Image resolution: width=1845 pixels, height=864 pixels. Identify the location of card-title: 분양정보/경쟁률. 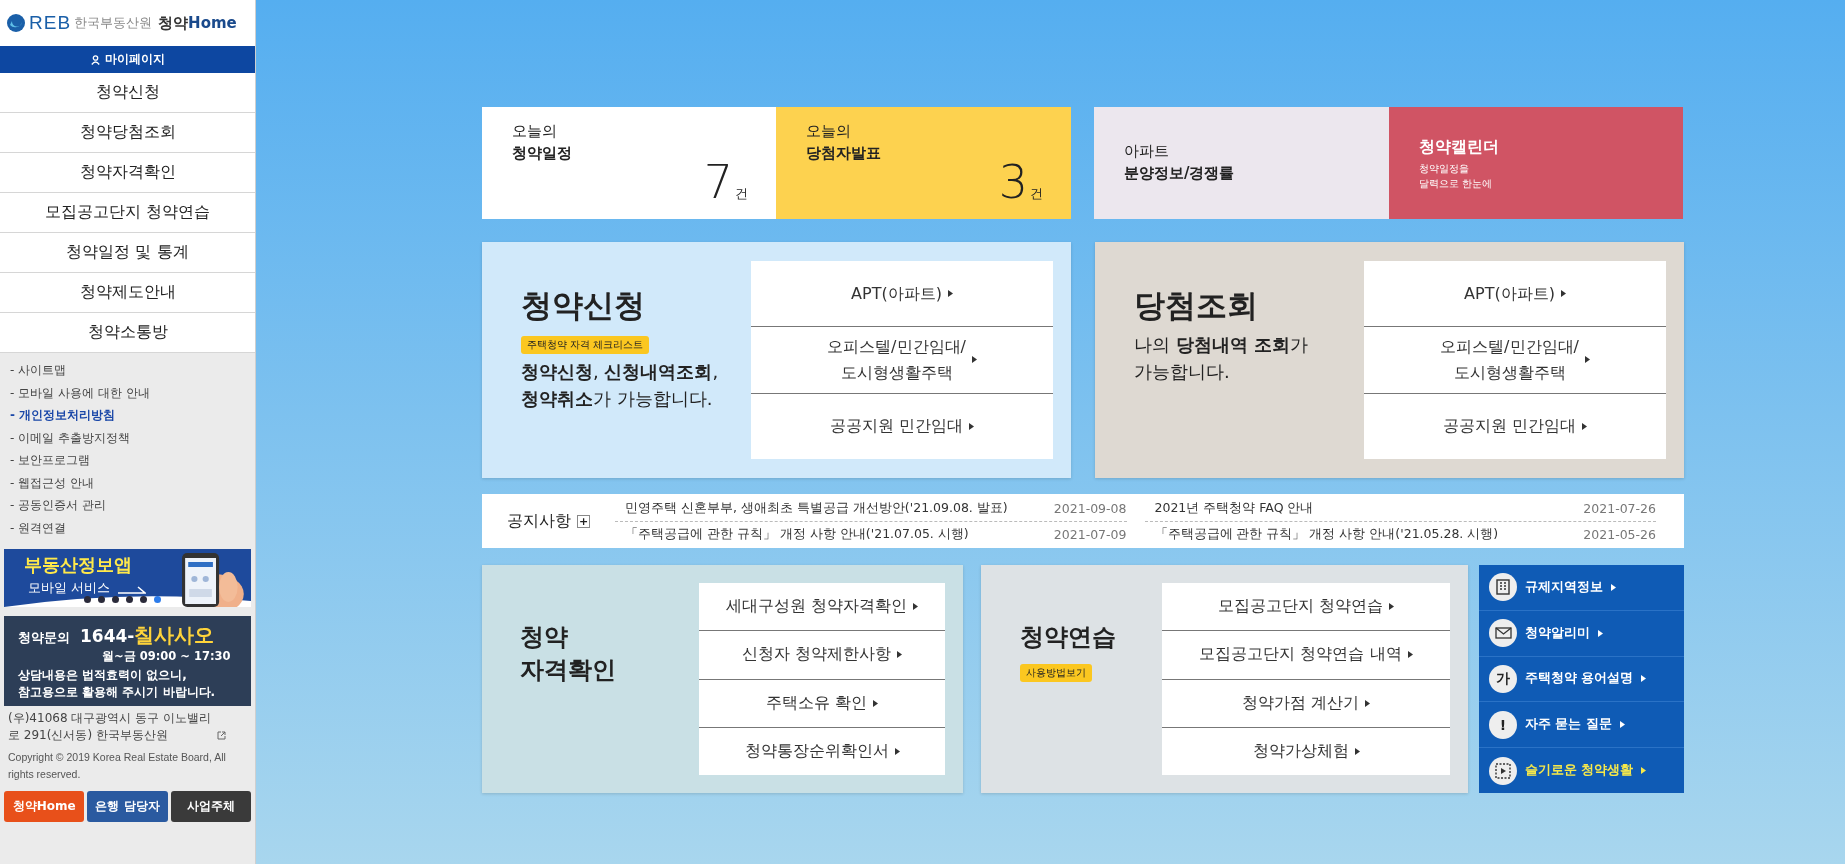
(1180, 173).